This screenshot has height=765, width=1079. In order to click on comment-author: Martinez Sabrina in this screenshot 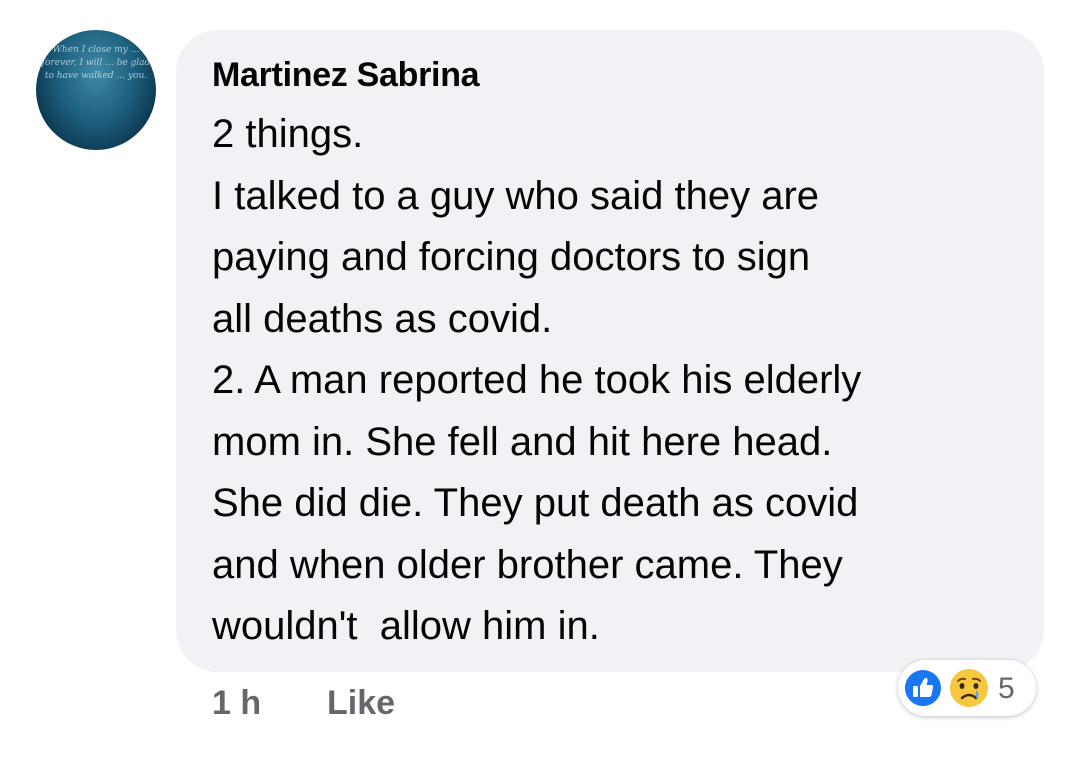, I will do `click(346, 75)`.